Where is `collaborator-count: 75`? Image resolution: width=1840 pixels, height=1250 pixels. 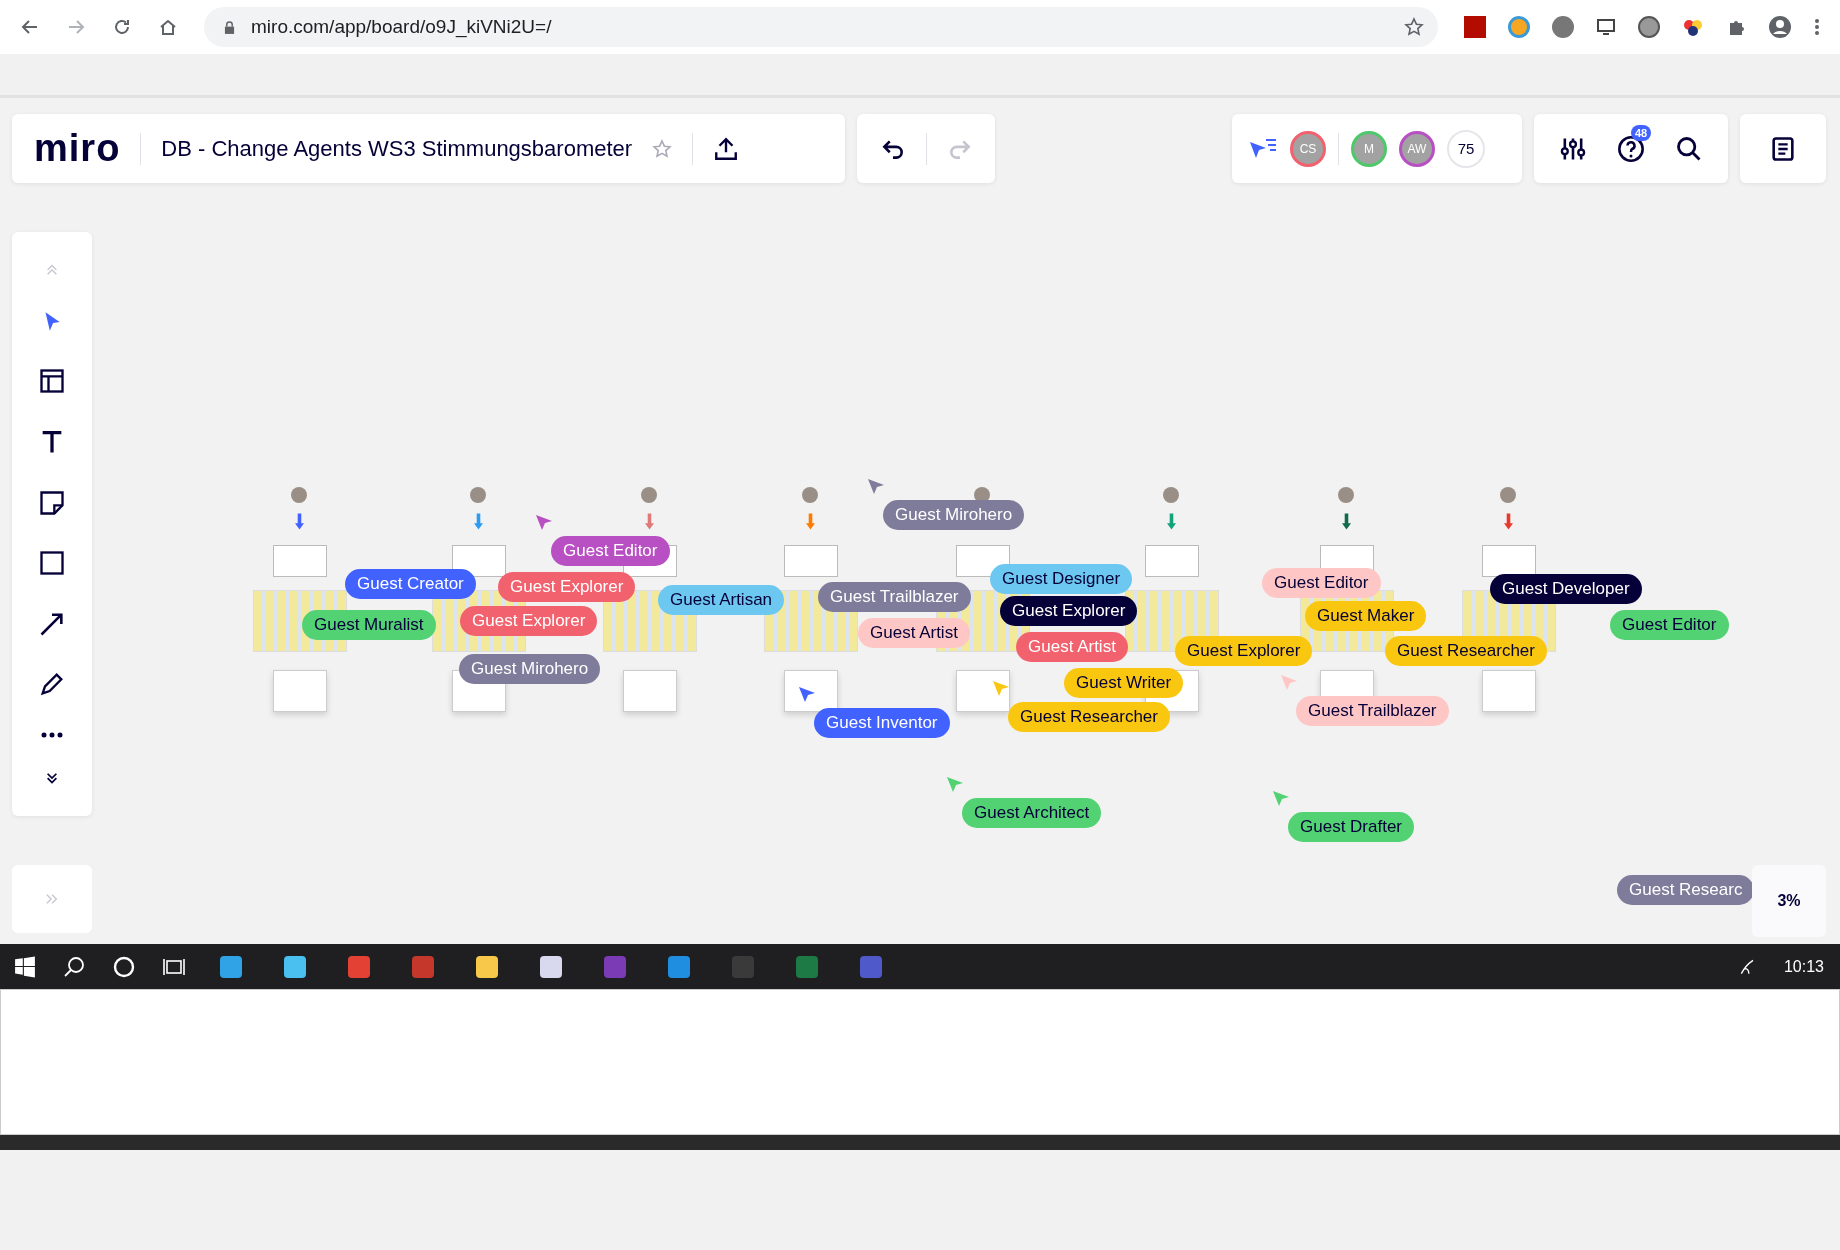 collaborator-count: 75 is located at coordinates (1466, 148).